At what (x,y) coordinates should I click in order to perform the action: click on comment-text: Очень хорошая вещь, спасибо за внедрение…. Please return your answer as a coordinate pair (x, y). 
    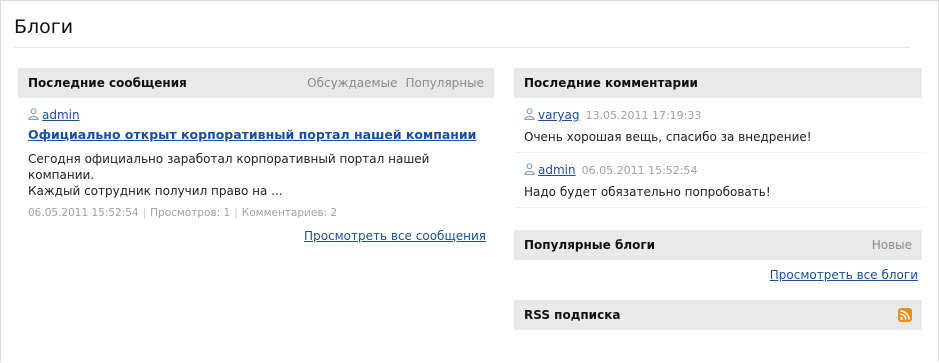
    Looking at the image, I should click on (668, 137).